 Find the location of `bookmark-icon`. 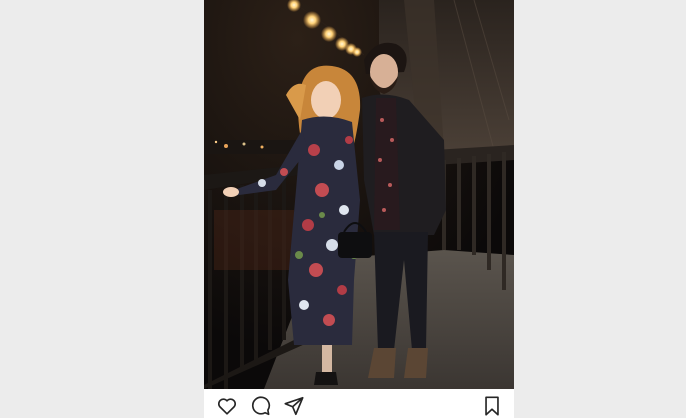

bookmark-icon is located at coordinates (492, 406).